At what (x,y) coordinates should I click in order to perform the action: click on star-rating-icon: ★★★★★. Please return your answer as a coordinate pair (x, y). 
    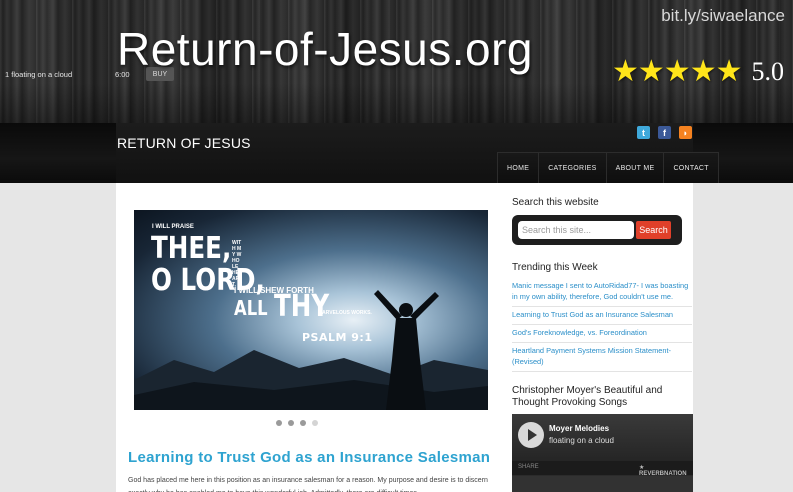
    Looking at the image, I should click on (677, 71).